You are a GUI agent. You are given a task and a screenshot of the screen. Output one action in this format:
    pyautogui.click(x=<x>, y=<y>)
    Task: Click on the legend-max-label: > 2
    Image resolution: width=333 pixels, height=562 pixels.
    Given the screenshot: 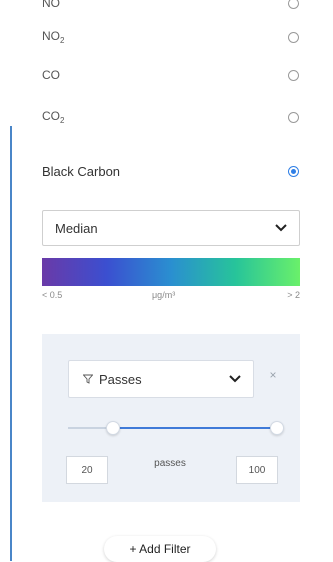 What is the action you would take?
    pyautogui.click(x=293, y=295)
    